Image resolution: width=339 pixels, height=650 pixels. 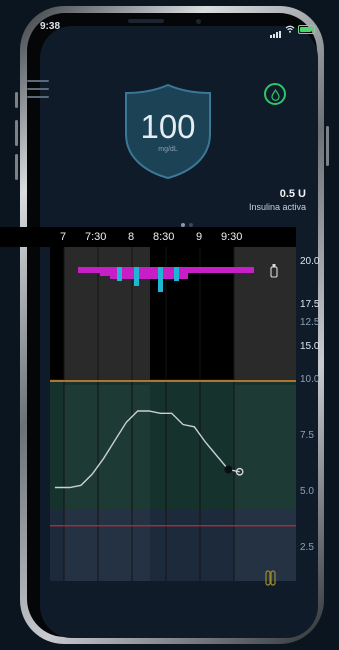 What do you see at coordinates (307, 548) in the screenshot?
I see `y-tick-label: 2.5` at bounding box center [307, 548].